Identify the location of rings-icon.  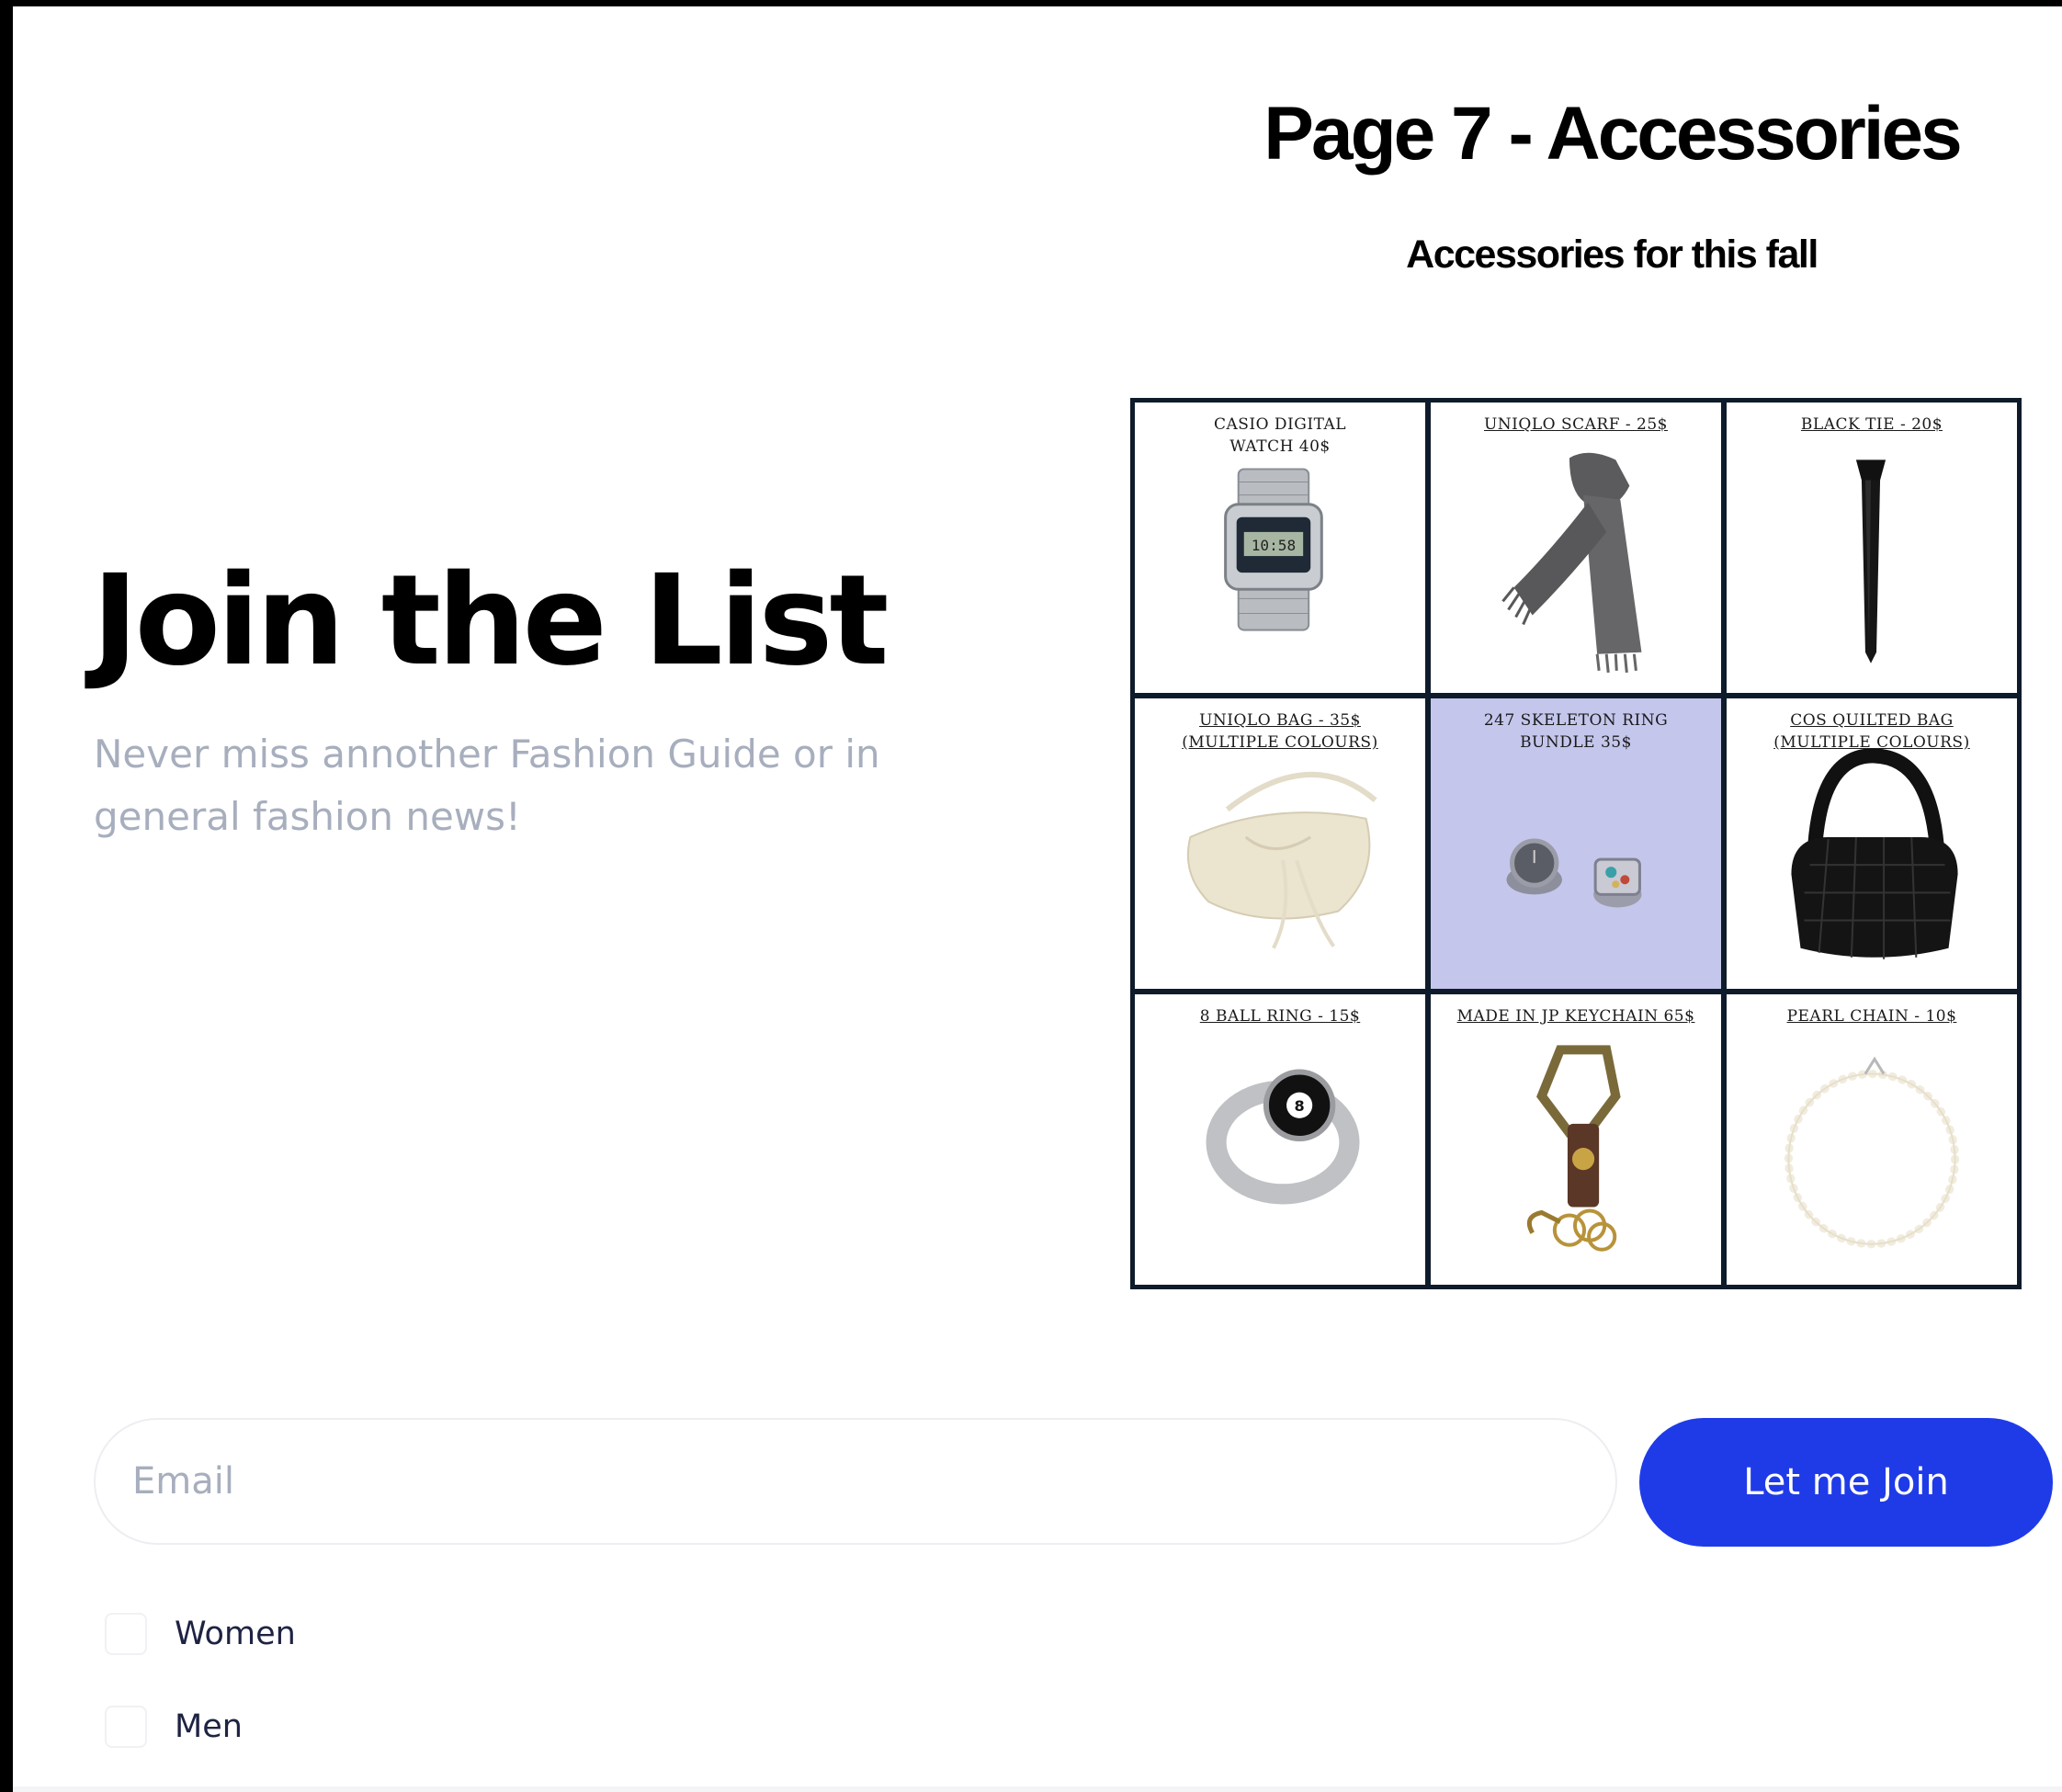
(1574, 873).